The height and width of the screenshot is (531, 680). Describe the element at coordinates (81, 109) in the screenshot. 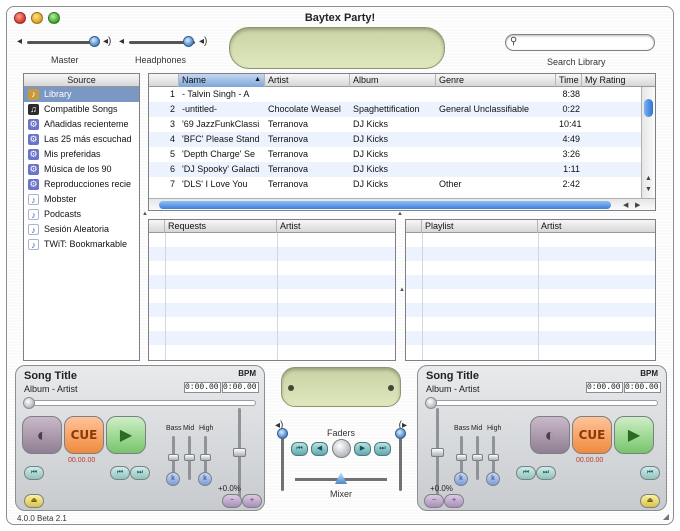

I see `source-item-compatible-songs: ♫ Compatible Songs` at that location.